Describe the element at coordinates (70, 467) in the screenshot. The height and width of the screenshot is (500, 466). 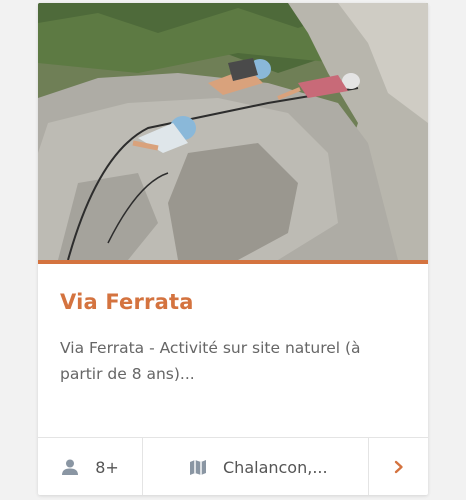
I see `person-icon` at that location.